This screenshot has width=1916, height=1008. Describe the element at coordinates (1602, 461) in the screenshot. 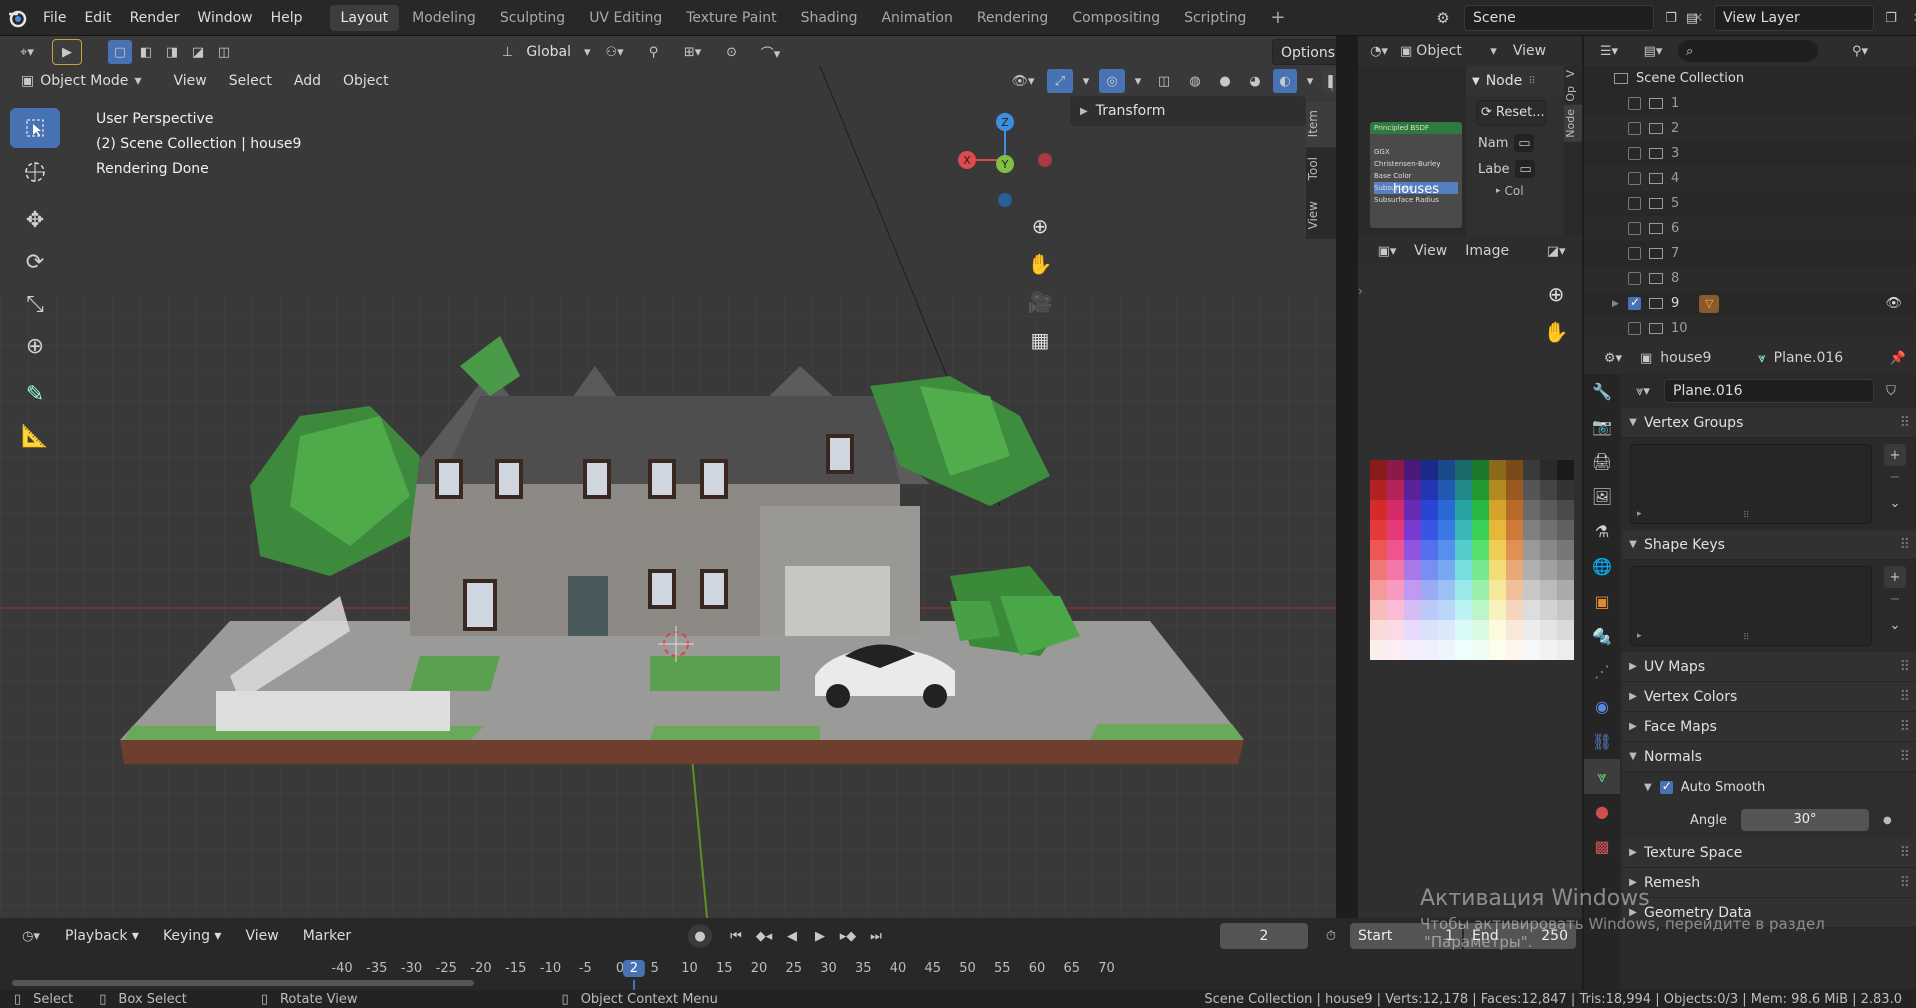

I see `output-tab-icon: 🖨` at that location.